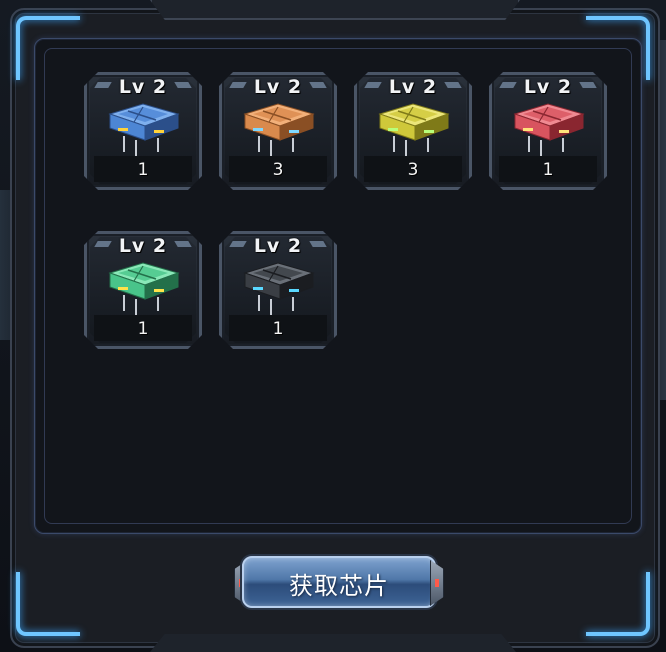  I want to click on get-chips-button-label: 获取芯片, so click(339, 586).